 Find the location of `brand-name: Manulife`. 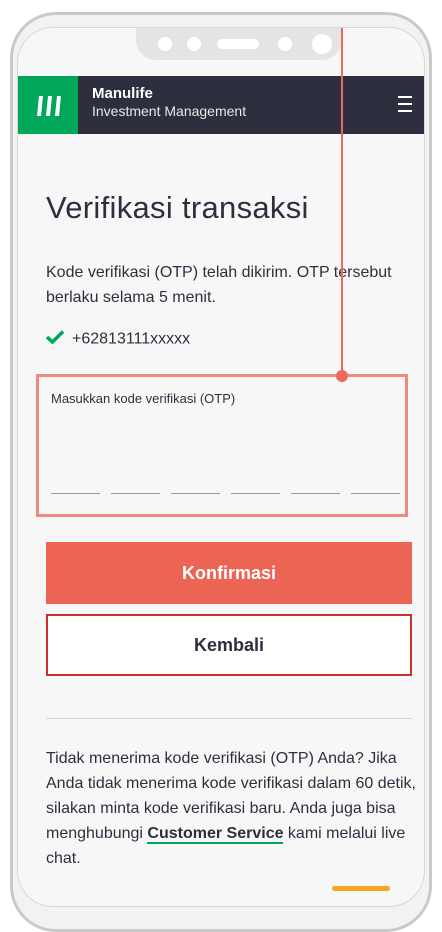

brand-name: Manulife is located at coordinates (122, 93).